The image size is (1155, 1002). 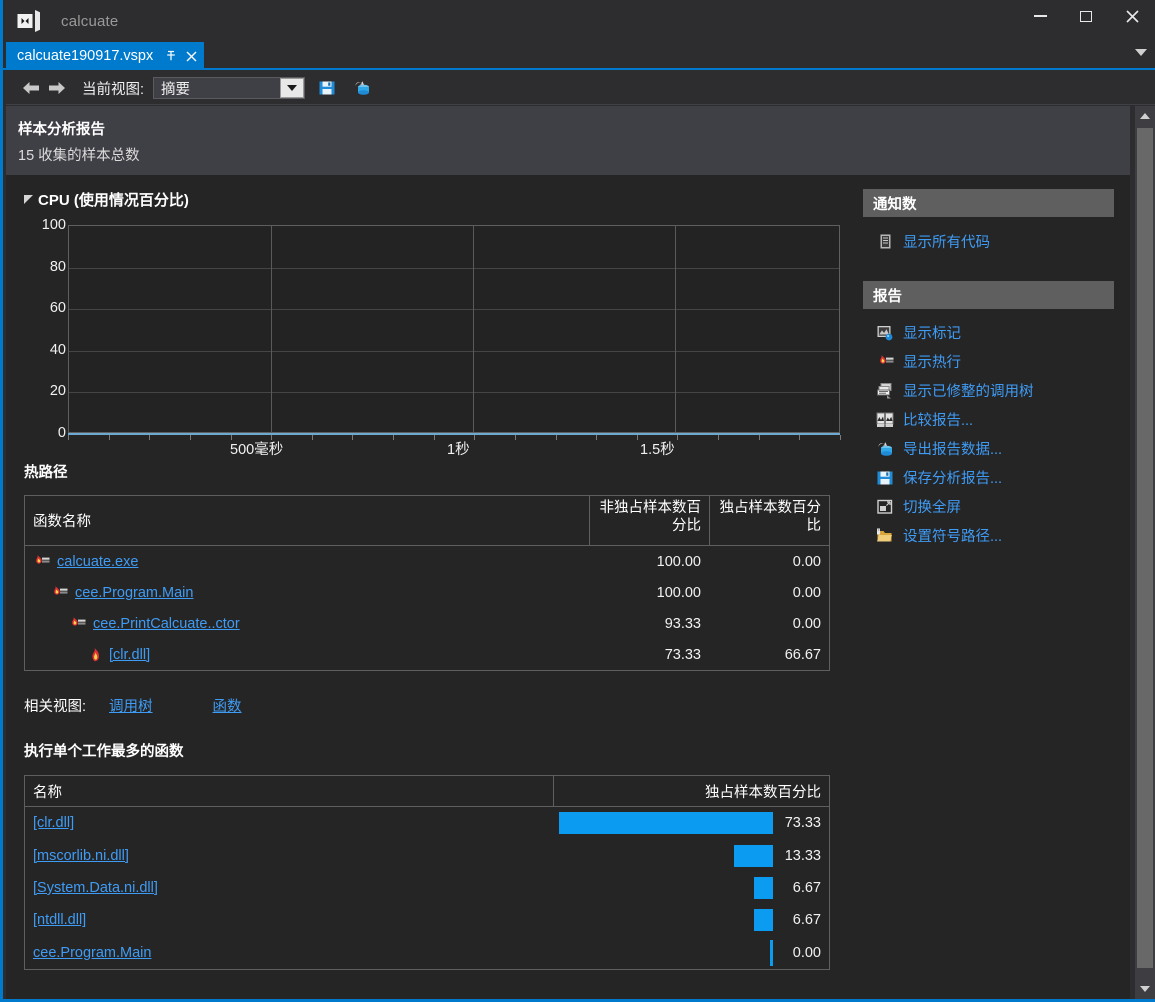 What do you see at coordinates (289, 823) in the screenshot?
I see `top-functions-name-cell: [clr.dll]` at bounding box center [289, 823].